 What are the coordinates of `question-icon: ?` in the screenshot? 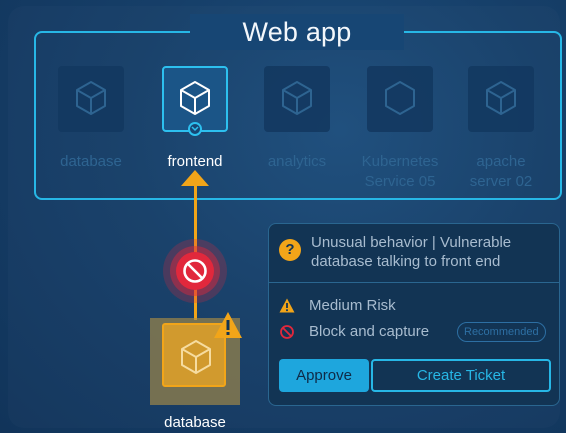 It's located at (290, 250).